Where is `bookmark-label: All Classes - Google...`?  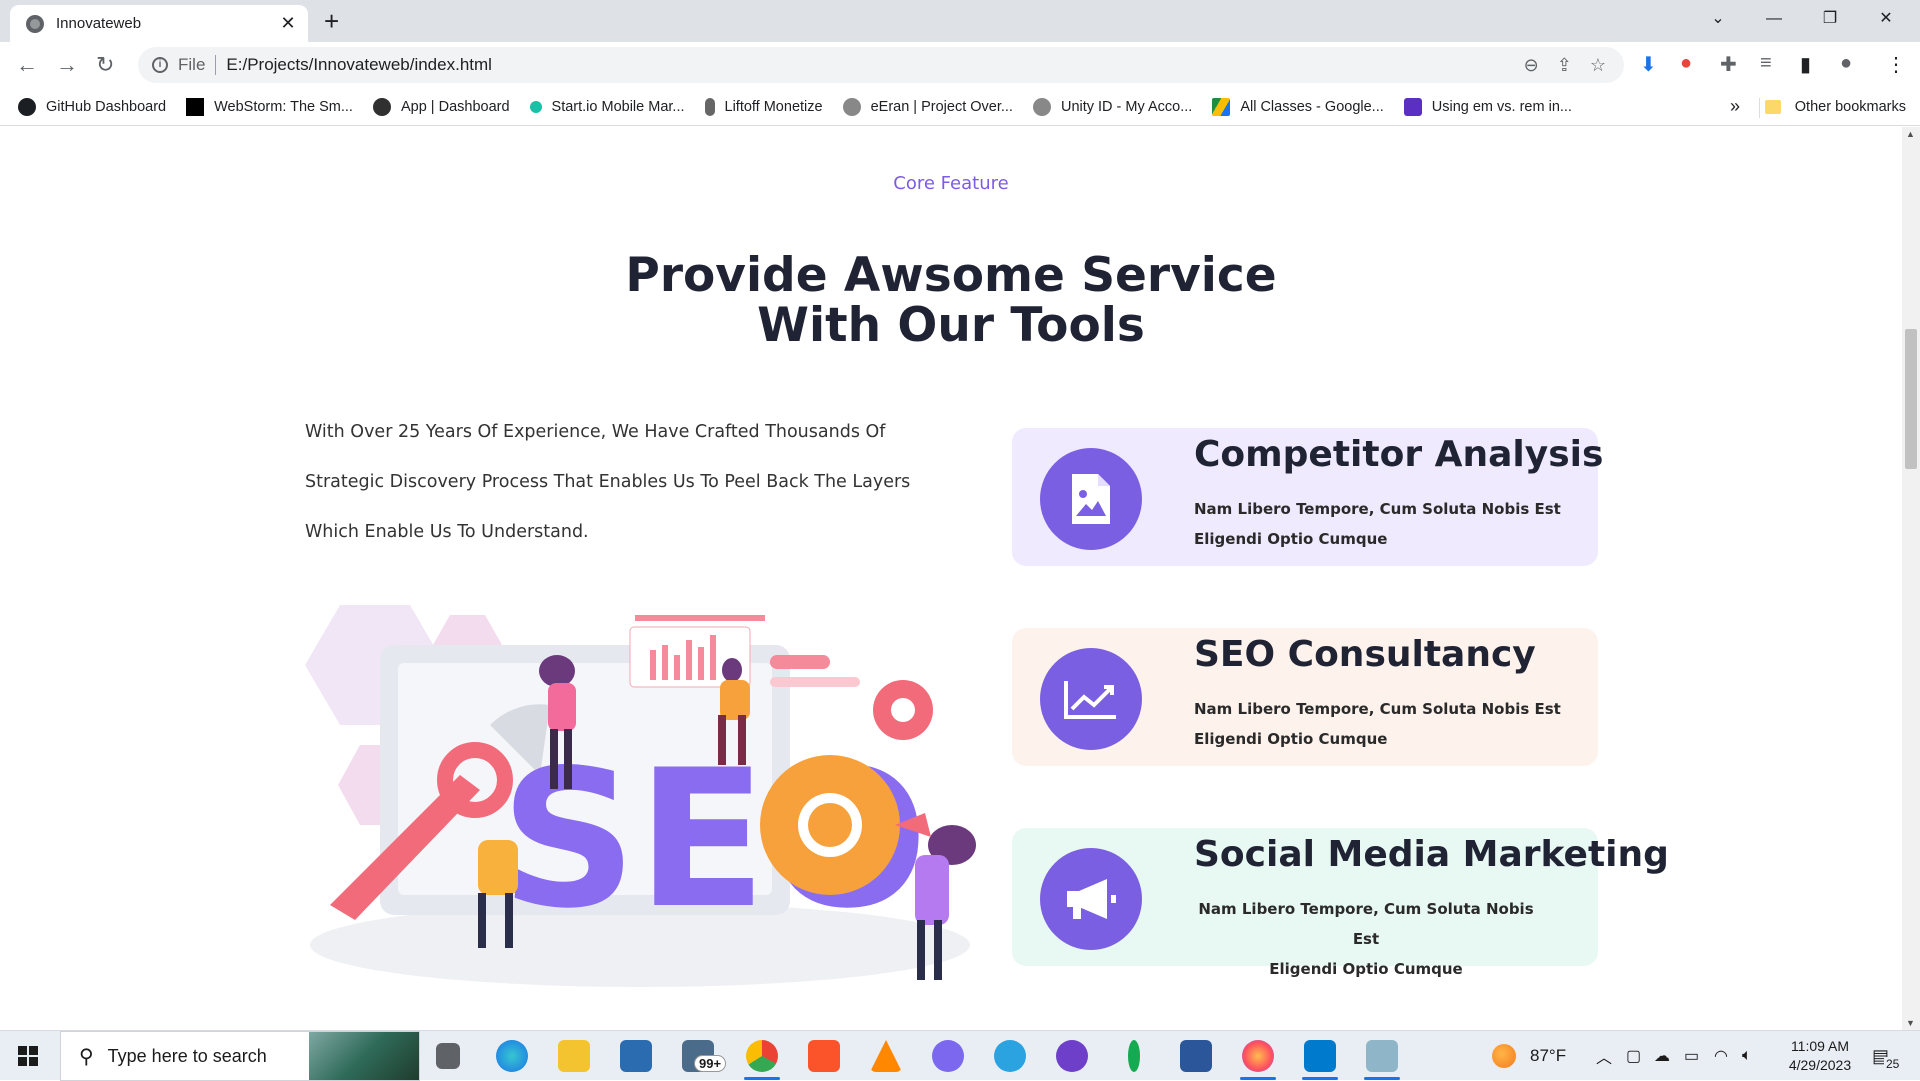
bookmark-label: All Classes - Google... is located at coordinates (1312, 106).